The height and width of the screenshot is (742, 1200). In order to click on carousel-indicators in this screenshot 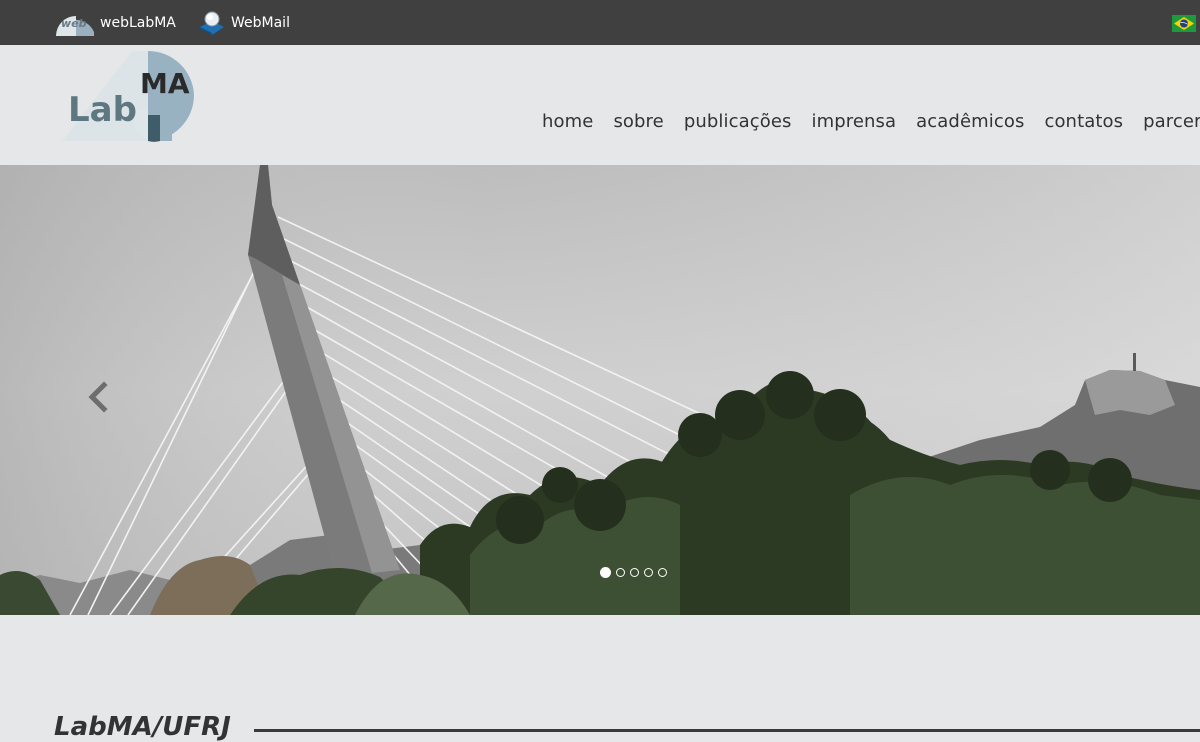, I will do `click(633, 572)`.